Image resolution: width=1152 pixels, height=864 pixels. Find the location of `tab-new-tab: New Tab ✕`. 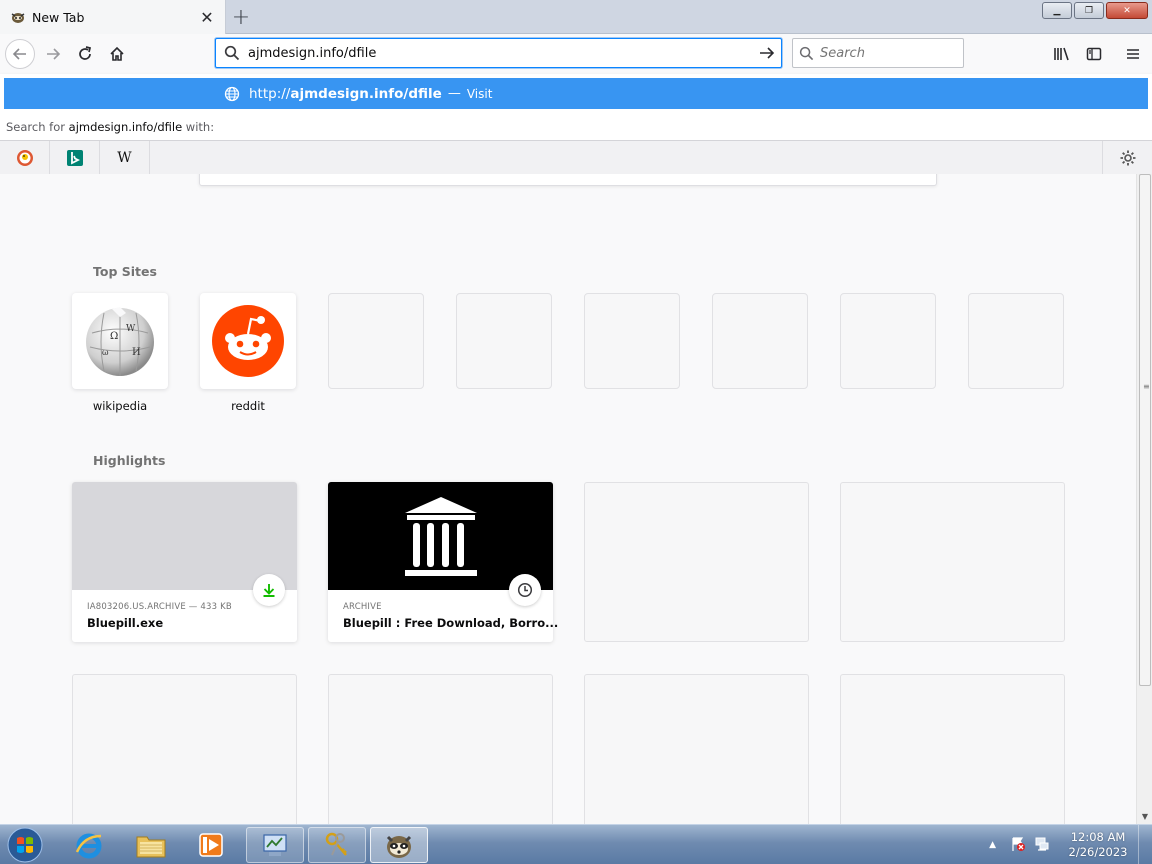

tab-new-tab: New Tab ✕ is located at coordinates (113, 17).